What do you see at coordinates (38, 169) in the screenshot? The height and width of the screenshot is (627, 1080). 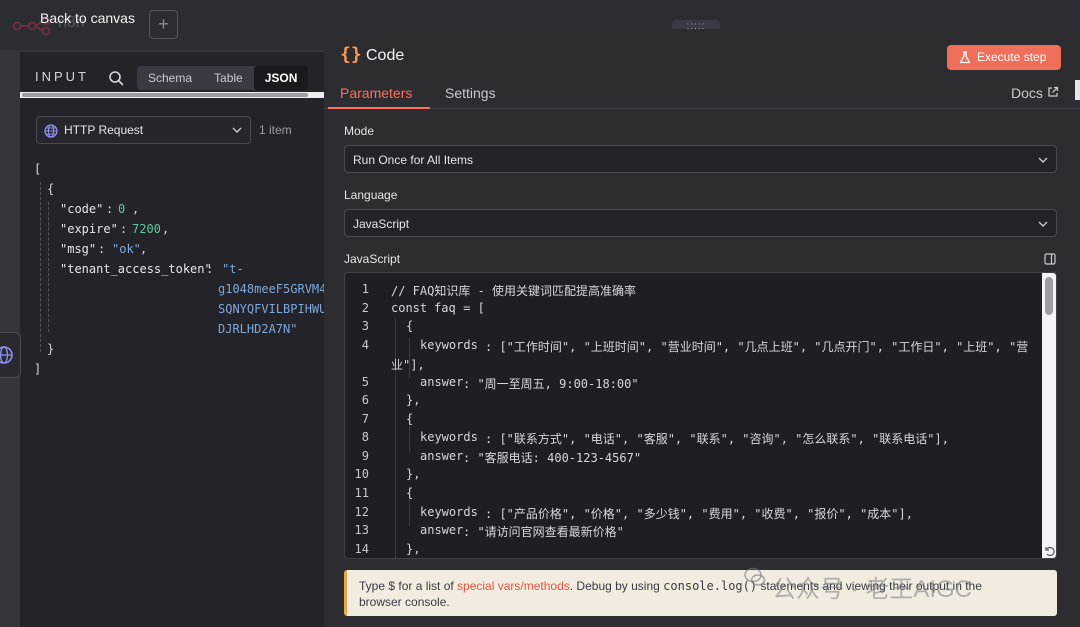 I see `json-bracket: [` at bounding box center [38, 169].